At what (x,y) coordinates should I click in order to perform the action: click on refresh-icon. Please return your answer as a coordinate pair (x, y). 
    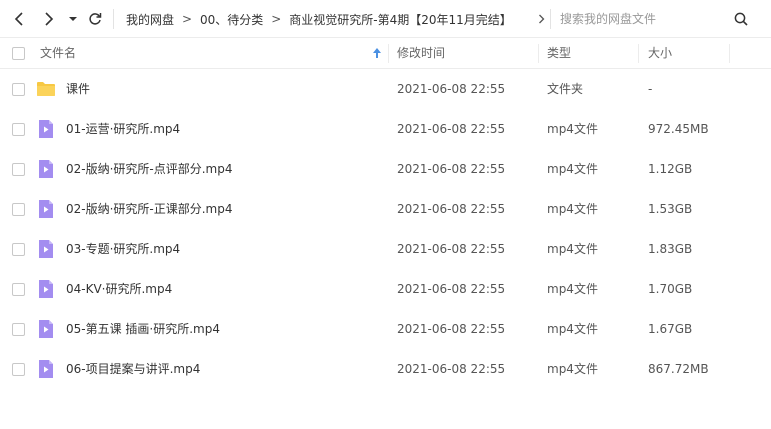
    Looking at the image, I should click on (95, 19).